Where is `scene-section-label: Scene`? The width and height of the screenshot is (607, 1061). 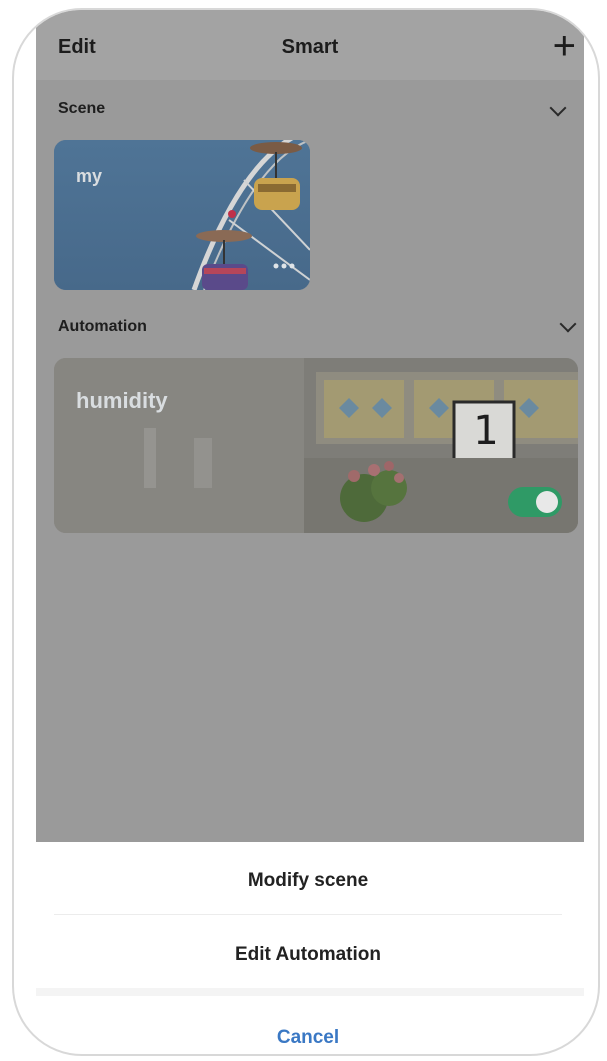 scene-section-label: Scene is located at coordinates (82, 108).